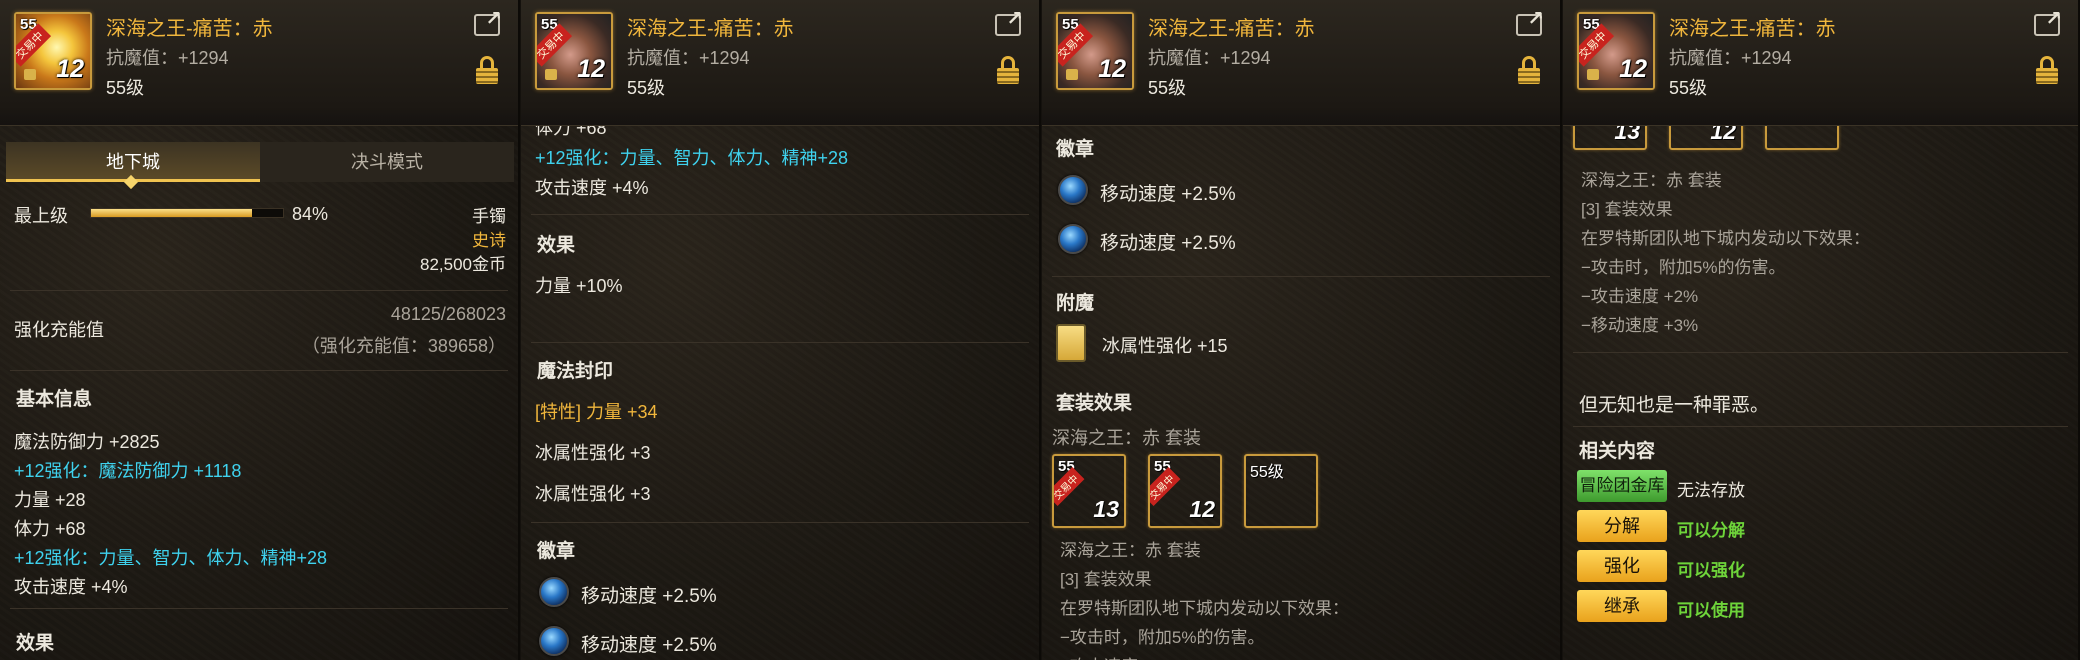 The height and width of the screenshot is (660, 2080). Describe the element at coordinates (133, 162) in the screenshot. I see `tab-dungeon: 地下城` at that location.